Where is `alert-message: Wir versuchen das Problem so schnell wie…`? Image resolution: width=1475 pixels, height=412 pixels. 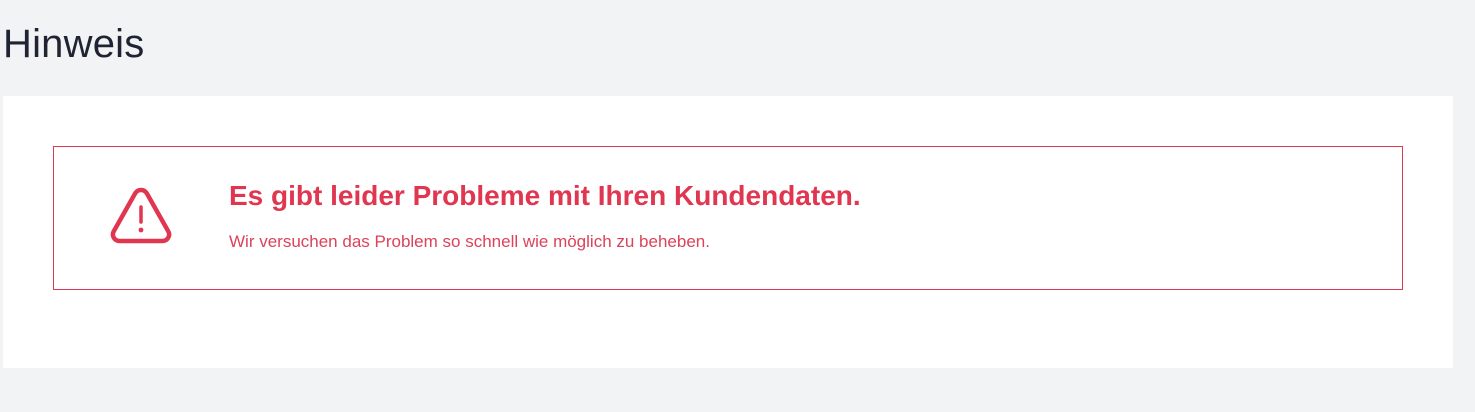
alert-message: Wir versuchen das Problem so schnell wie… is located at coordinates (469, 241).